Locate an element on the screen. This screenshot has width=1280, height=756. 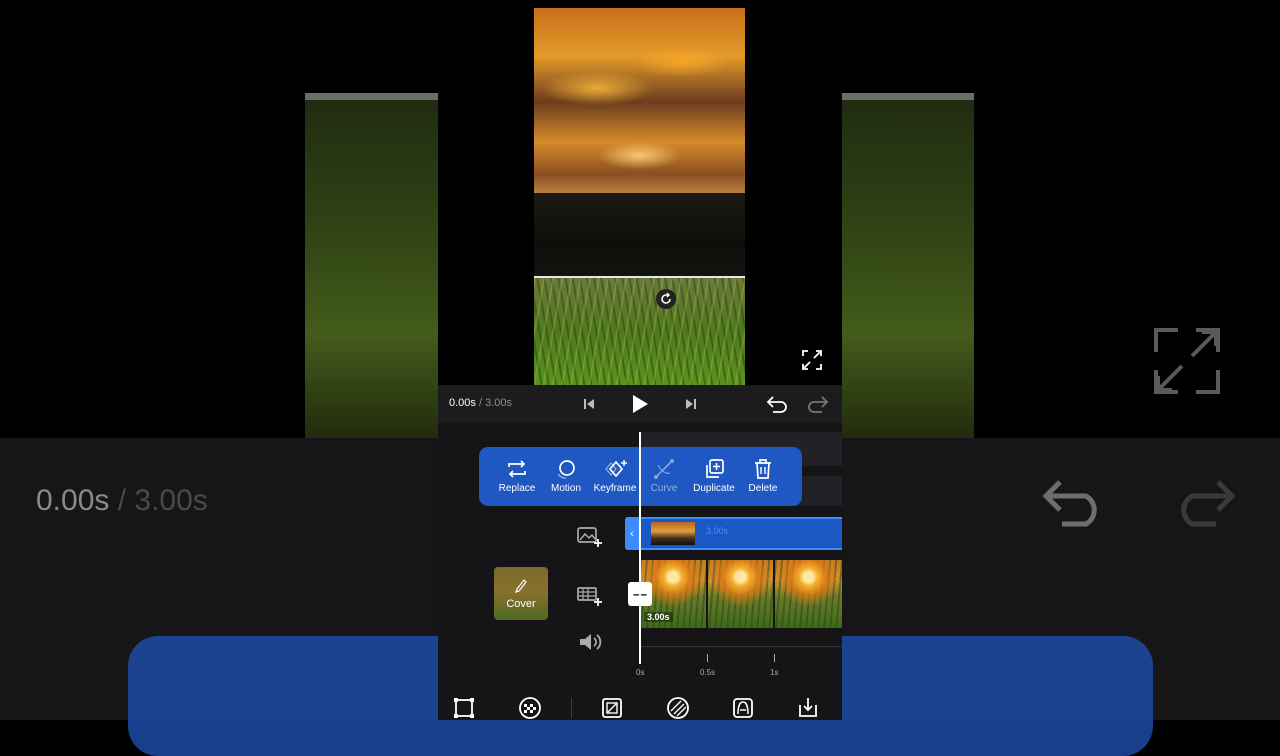
ruler-label-1s: 1s is located at coordinates (774, 672).